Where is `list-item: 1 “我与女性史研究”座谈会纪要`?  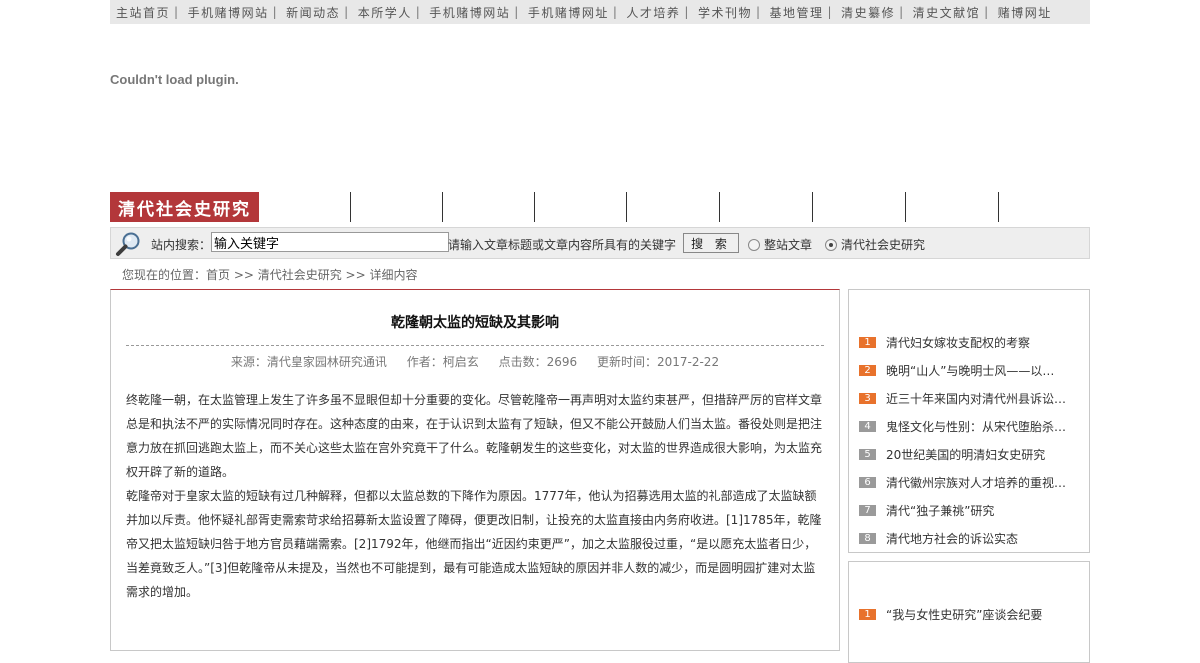 list-item: 1 “我与女性史研究”座谈会纪要 is located at coordinates (950, 614).